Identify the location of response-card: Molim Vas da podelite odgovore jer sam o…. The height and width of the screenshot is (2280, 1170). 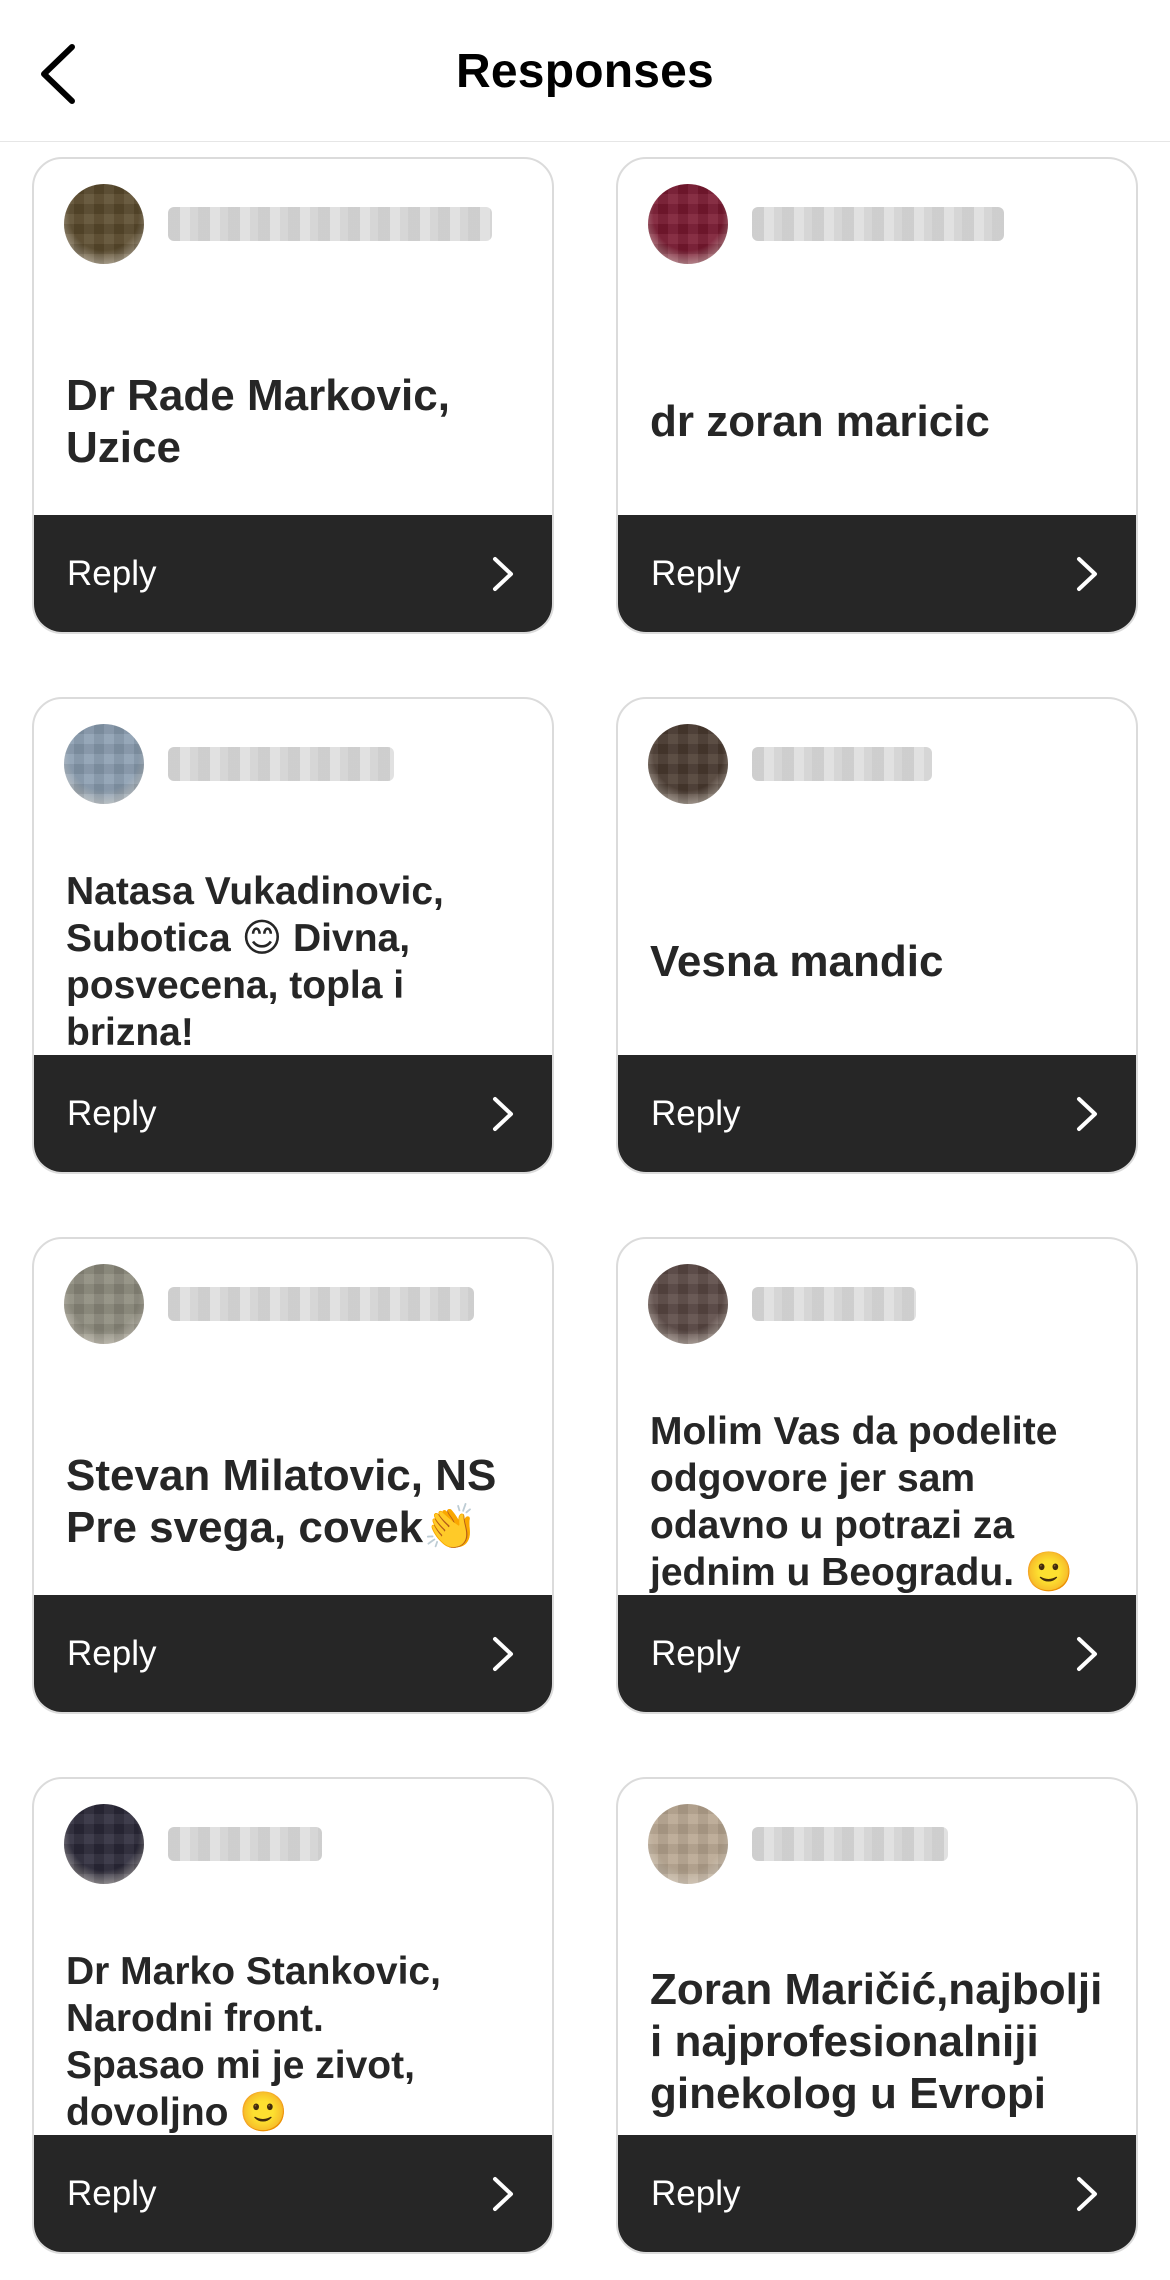
(877, 1475).